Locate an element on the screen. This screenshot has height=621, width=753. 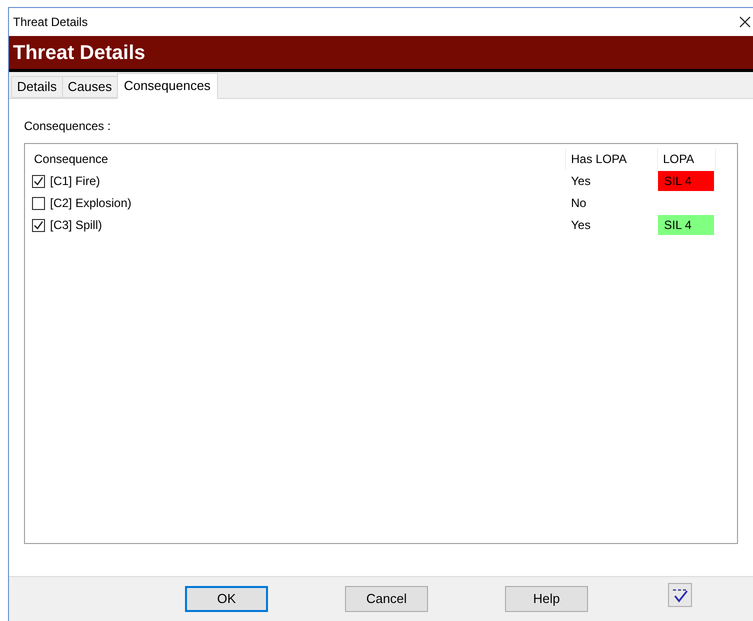
consequence-name: [C2] Explosion) is located at coordinates (91, 203).